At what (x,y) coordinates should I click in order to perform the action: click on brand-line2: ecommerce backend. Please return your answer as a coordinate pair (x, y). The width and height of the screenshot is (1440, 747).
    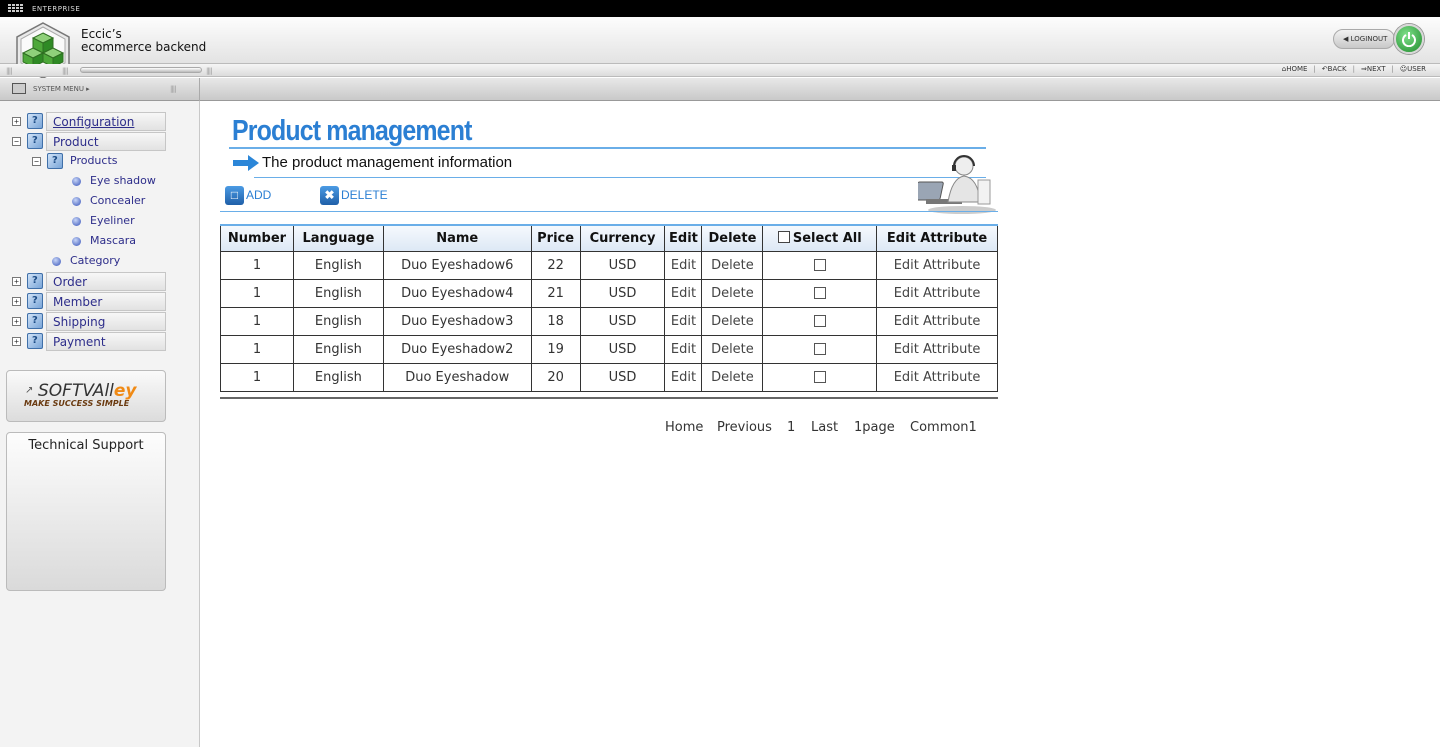
    Looking at the image, I should click on (144, 47).